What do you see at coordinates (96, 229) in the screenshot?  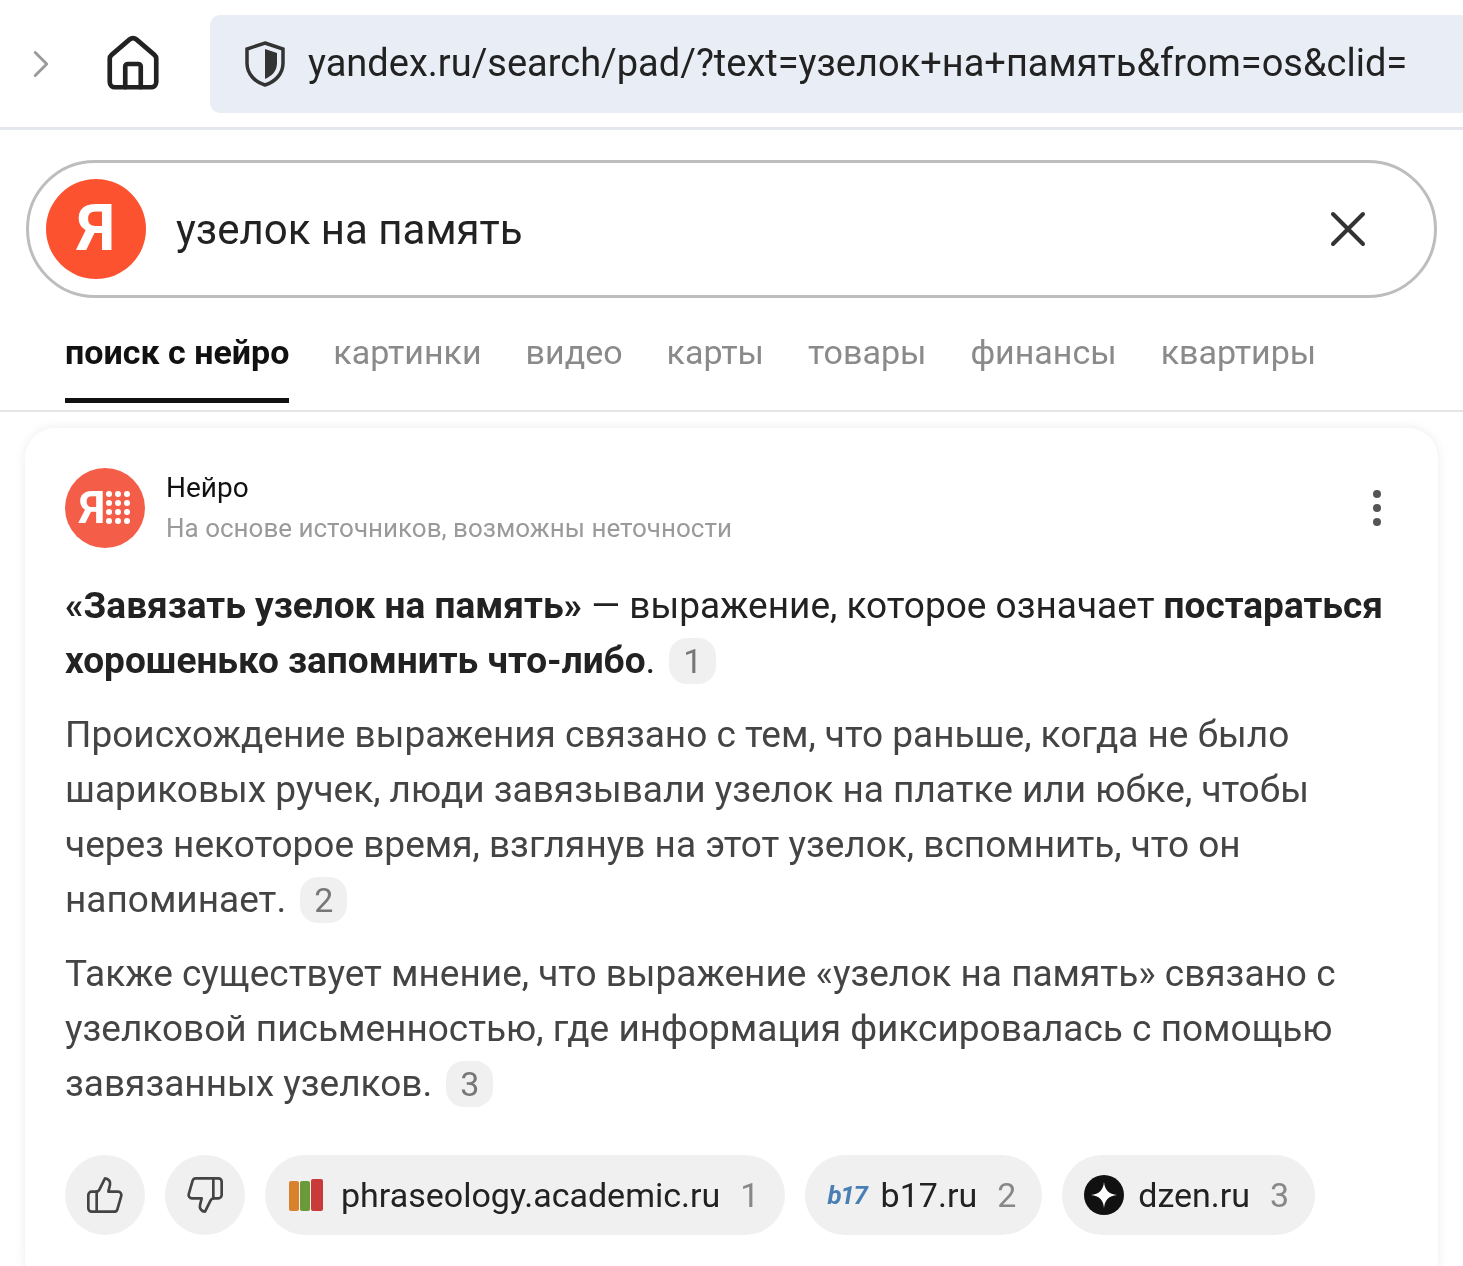 I see `yandex-logo: Я` at bounding box center [96, 229].